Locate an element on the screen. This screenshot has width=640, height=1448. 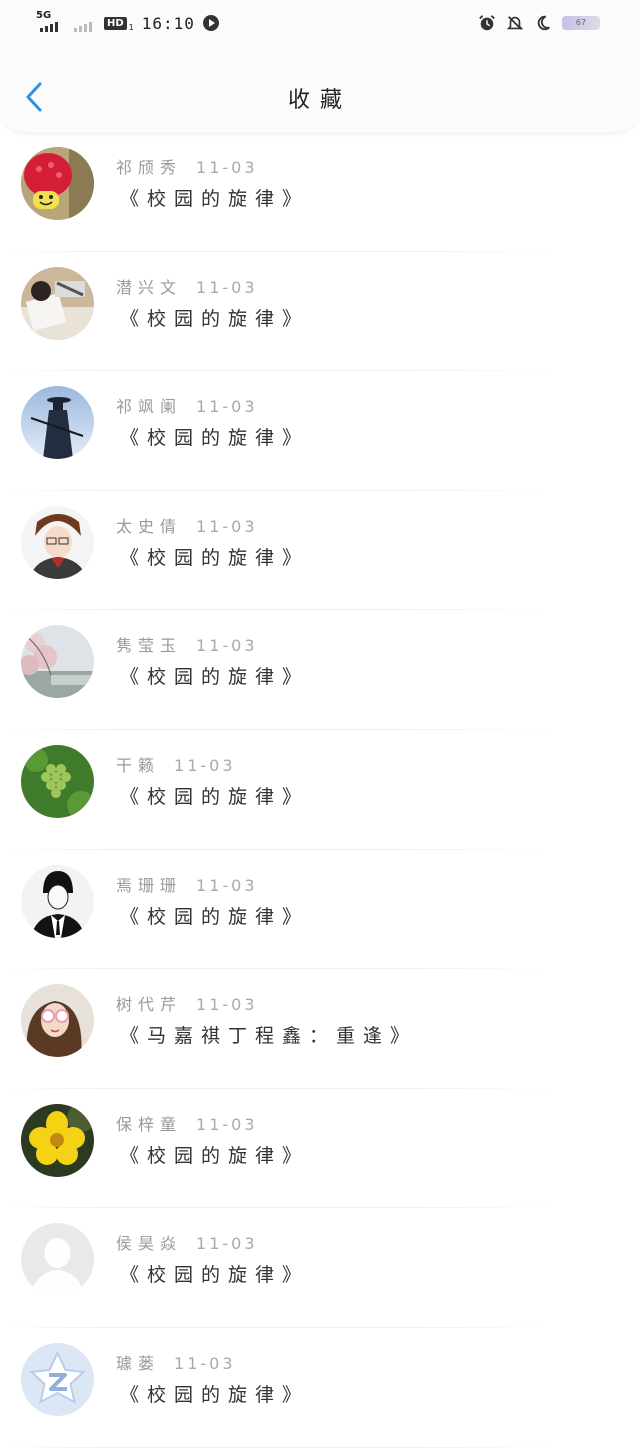
author-name: 树代芹 is located at coordinates (149, 1005).